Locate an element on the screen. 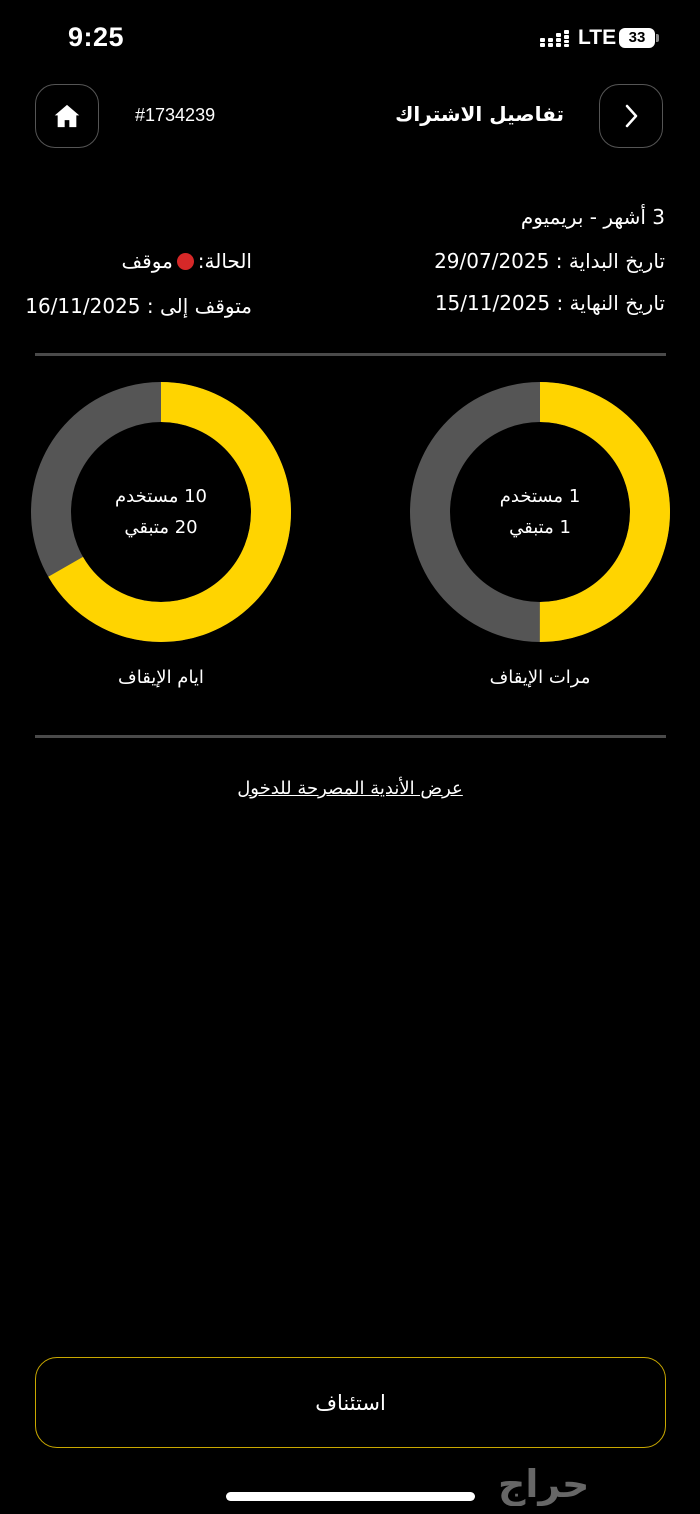 This screenshot has height=1514, width=700. cellular-signal-icon is located at coordinates (554, 38).